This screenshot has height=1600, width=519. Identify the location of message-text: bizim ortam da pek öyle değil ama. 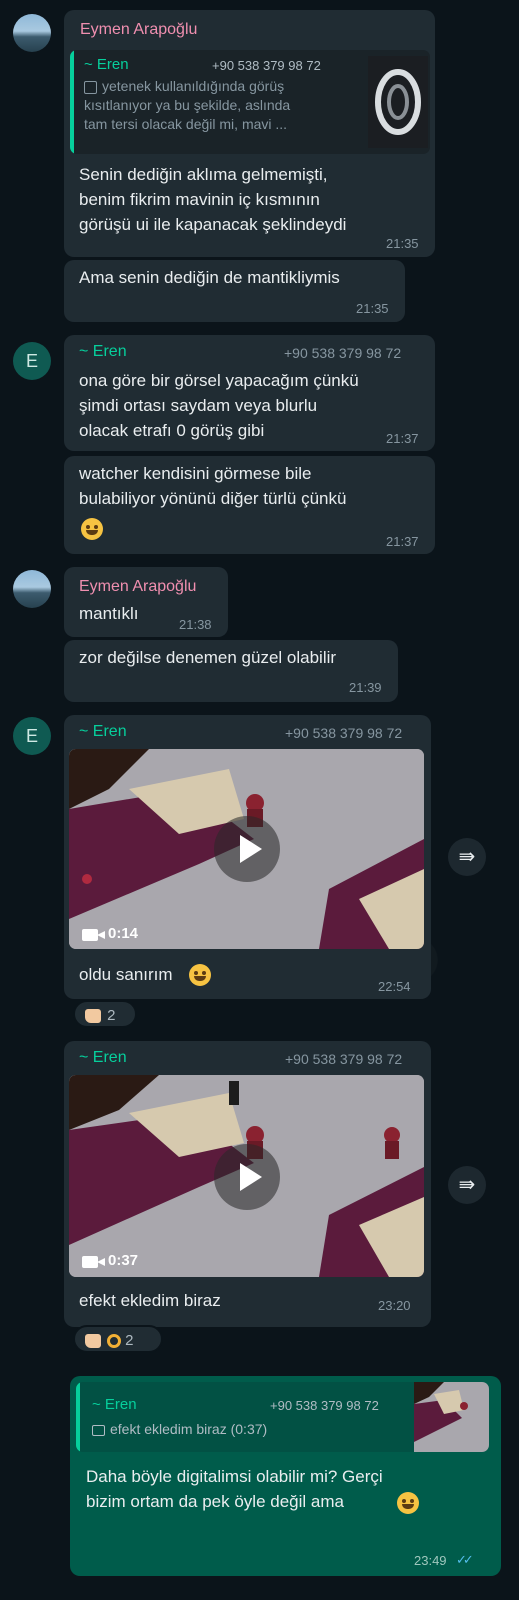
(215, 1501).